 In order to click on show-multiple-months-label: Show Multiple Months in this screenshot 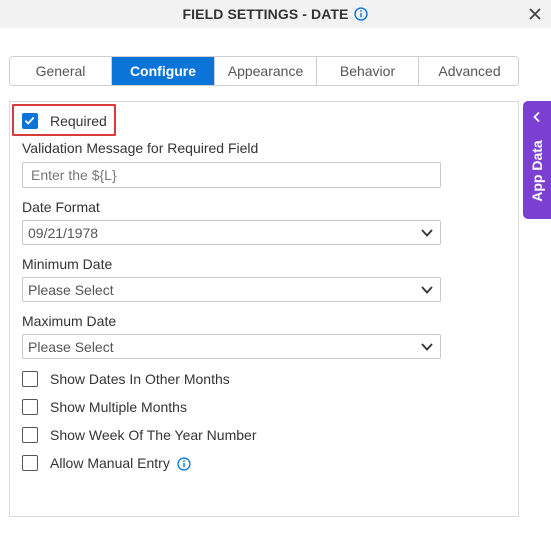, I will do `click(118, 407)`.